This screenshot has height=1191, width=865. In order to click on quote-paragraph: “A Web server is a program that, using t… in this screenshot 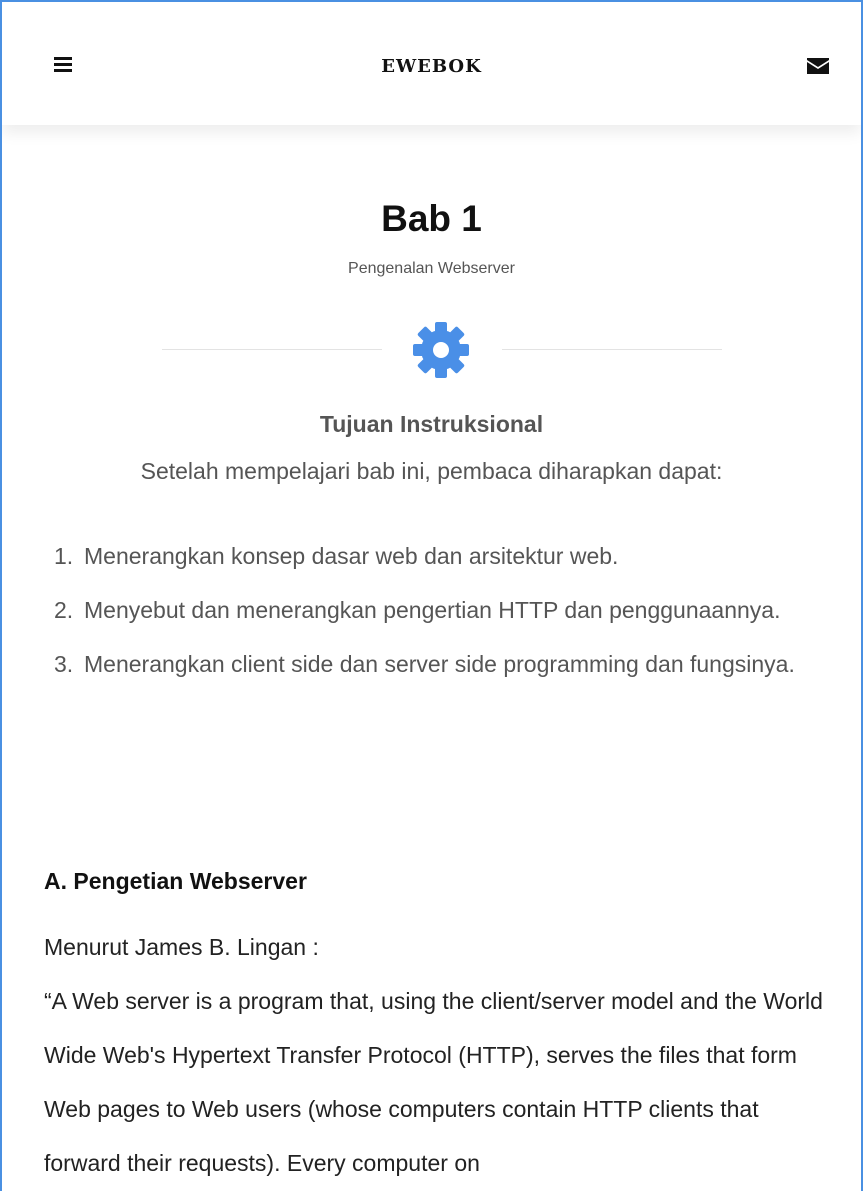, I will do `click(433, 1082)`.